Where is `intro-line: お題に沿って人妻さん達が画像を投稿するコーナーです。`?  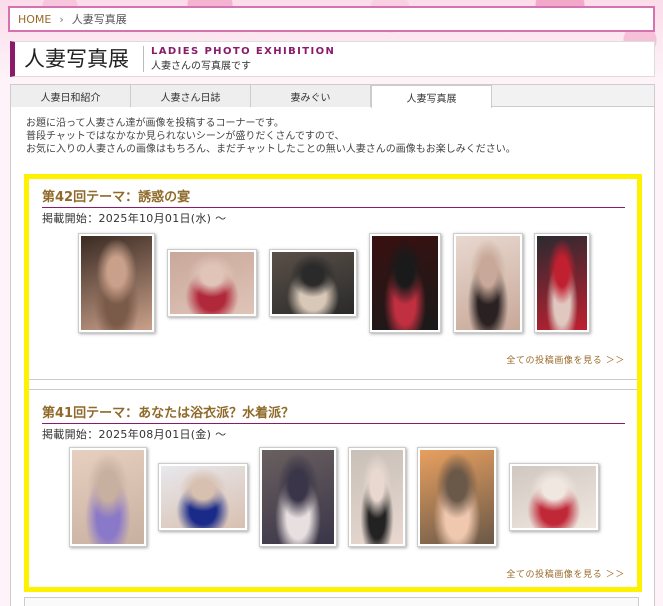
intro-line: お題に沿って人妻さん達が画像を投稿するコーナーです。 is located at coordinates (155, 123).